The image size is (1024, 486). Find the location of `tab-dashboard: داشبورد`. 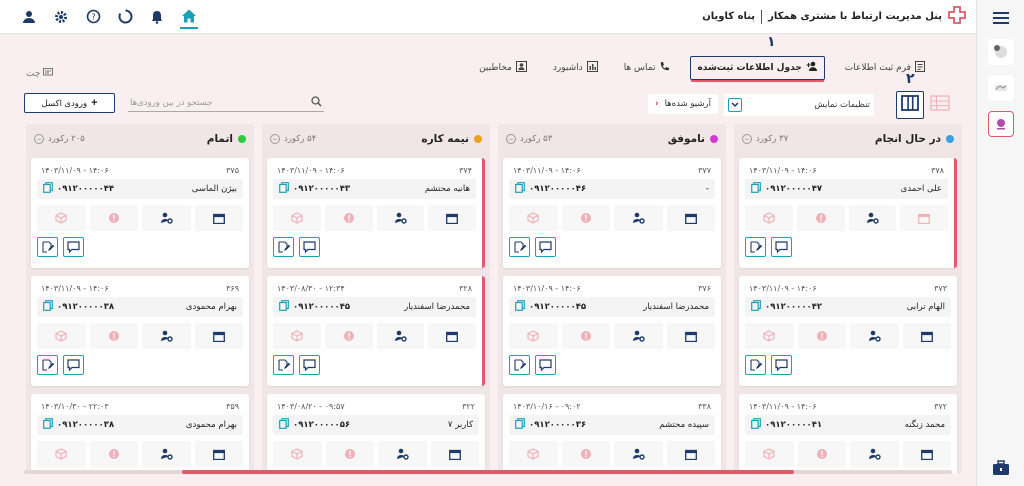

tab-dashboard: داشبورد is located at coordinates (575, 68).